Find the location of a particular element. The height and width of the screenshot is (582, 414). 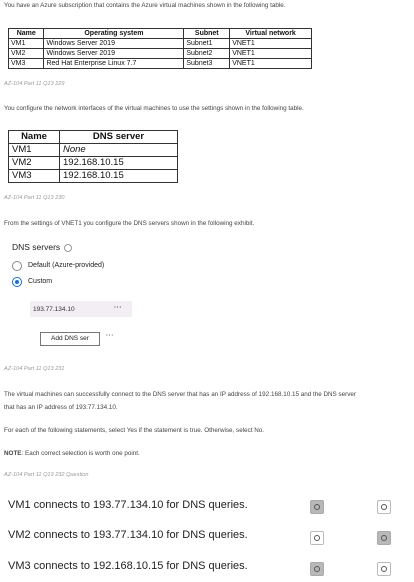

statement-2-yes-option is located at coordinates (317, 538).